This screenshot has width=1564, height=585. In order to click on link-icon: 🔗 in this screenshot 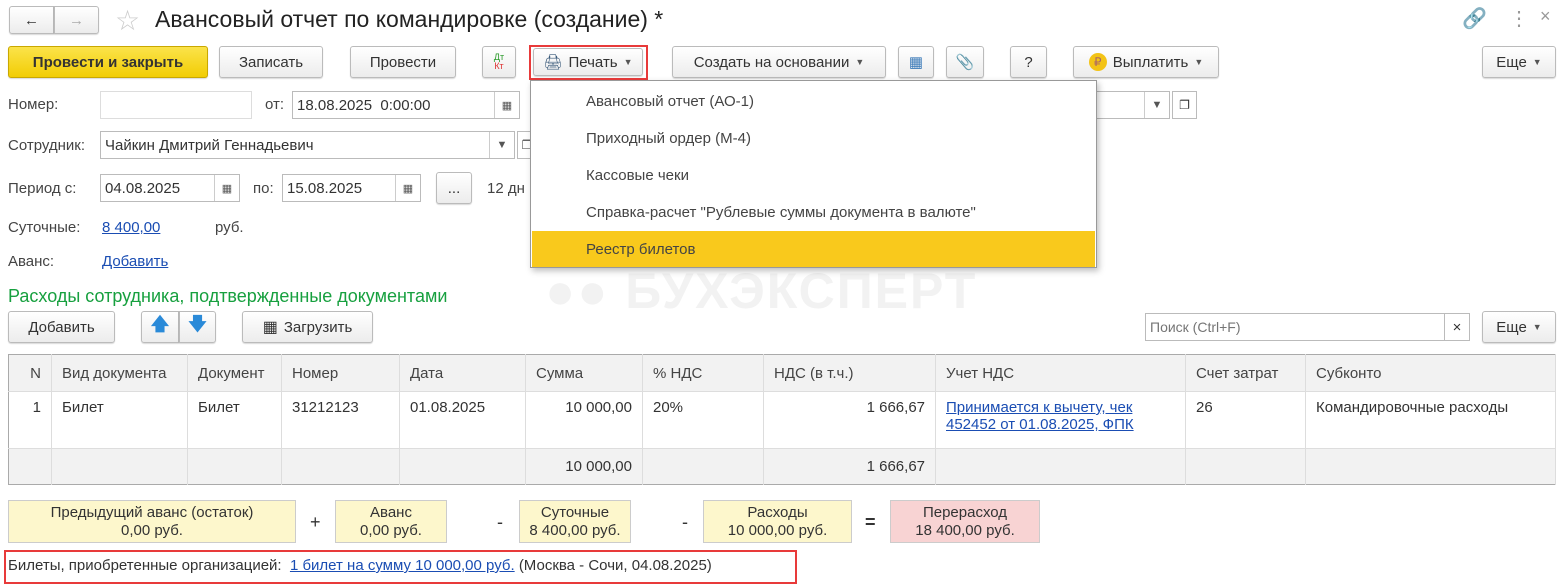, I will do `click(1474, 18)`.